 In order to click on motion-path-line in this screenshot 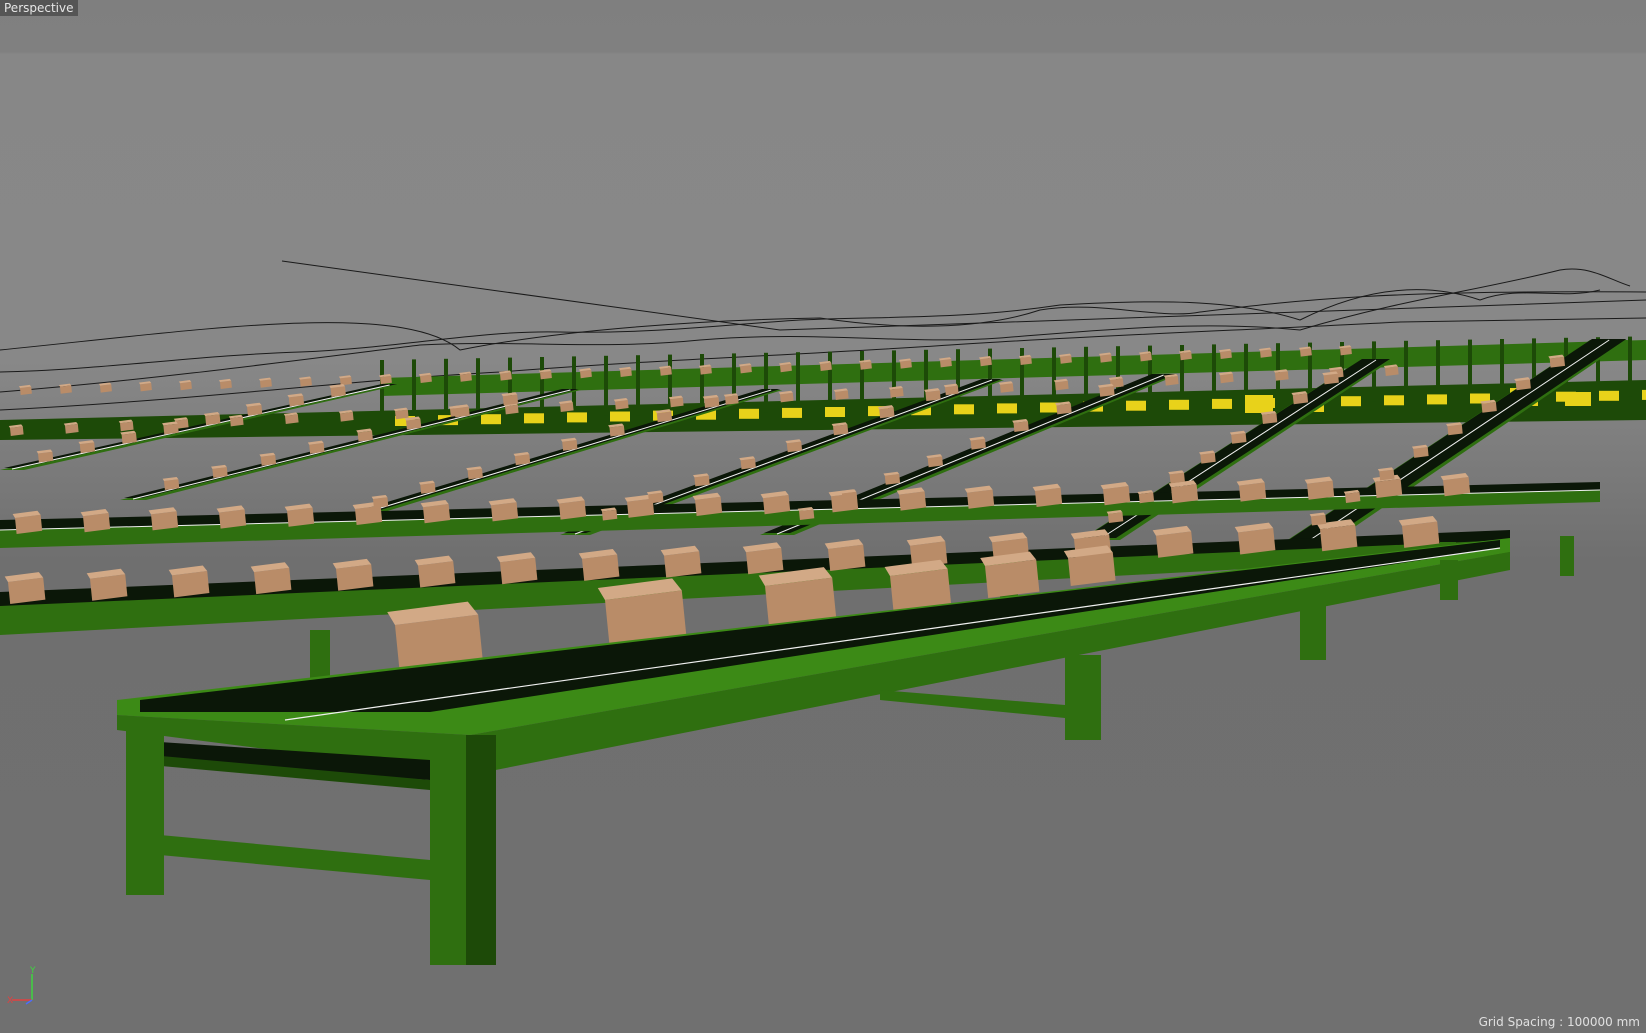, I will do `click(823, 321)`.